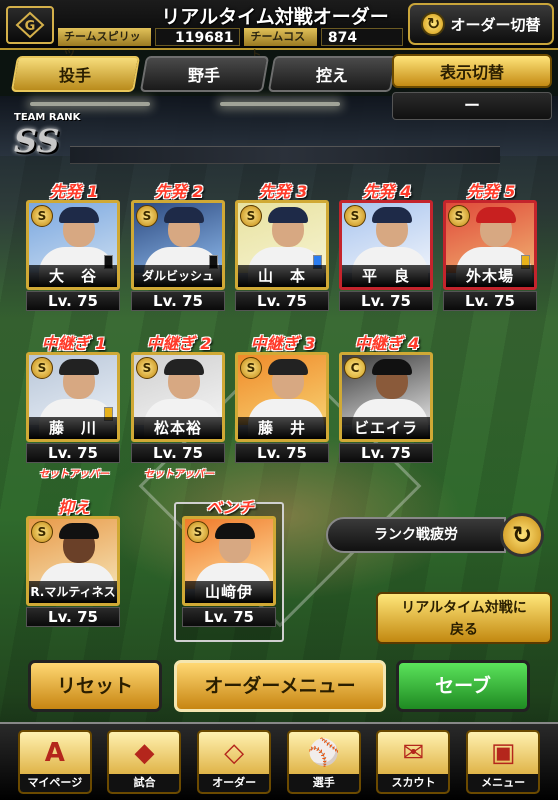 The width and height of the screenshot is (558, 800). I want to click on player-card: S ダルビッシュ, so click(178, 245).